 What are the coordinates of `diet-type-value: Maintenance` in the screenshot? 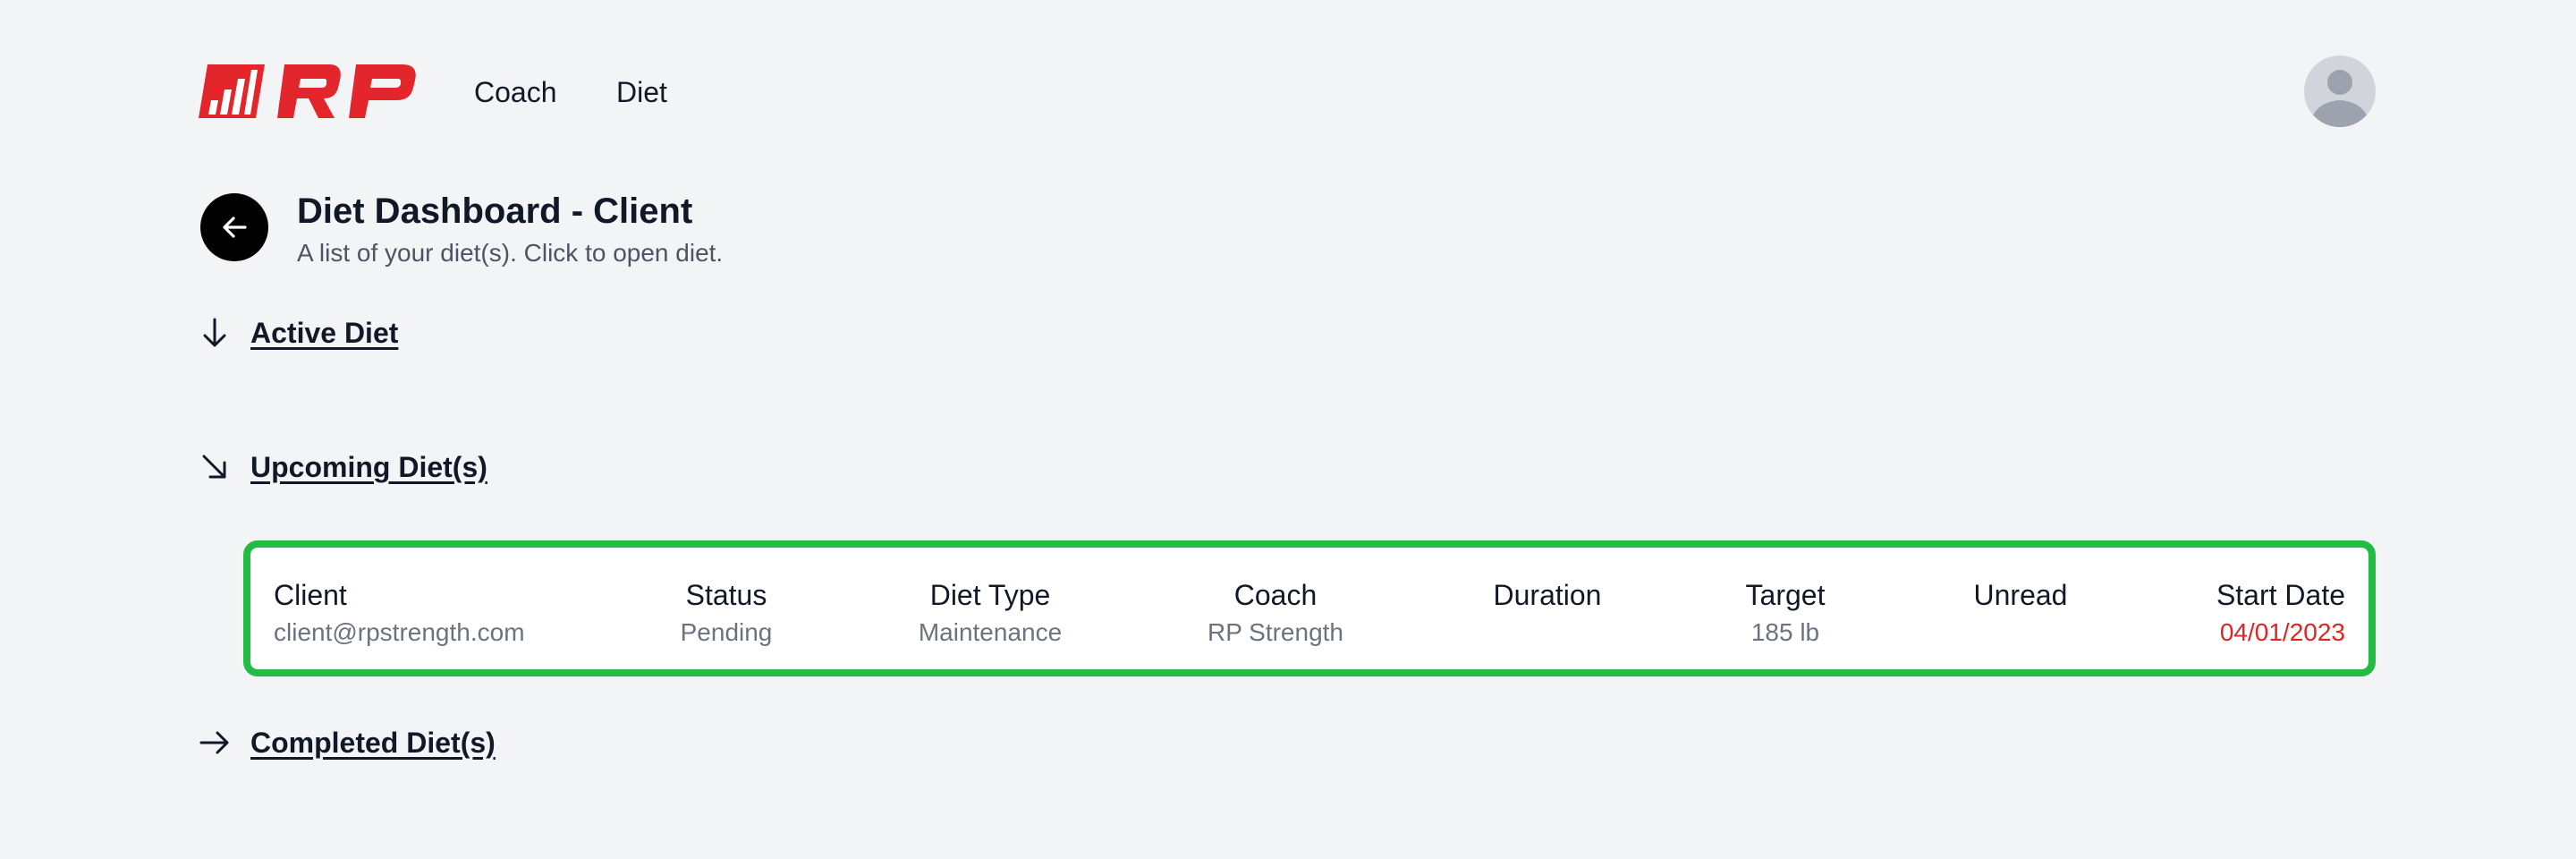 It's located at (990, 632).